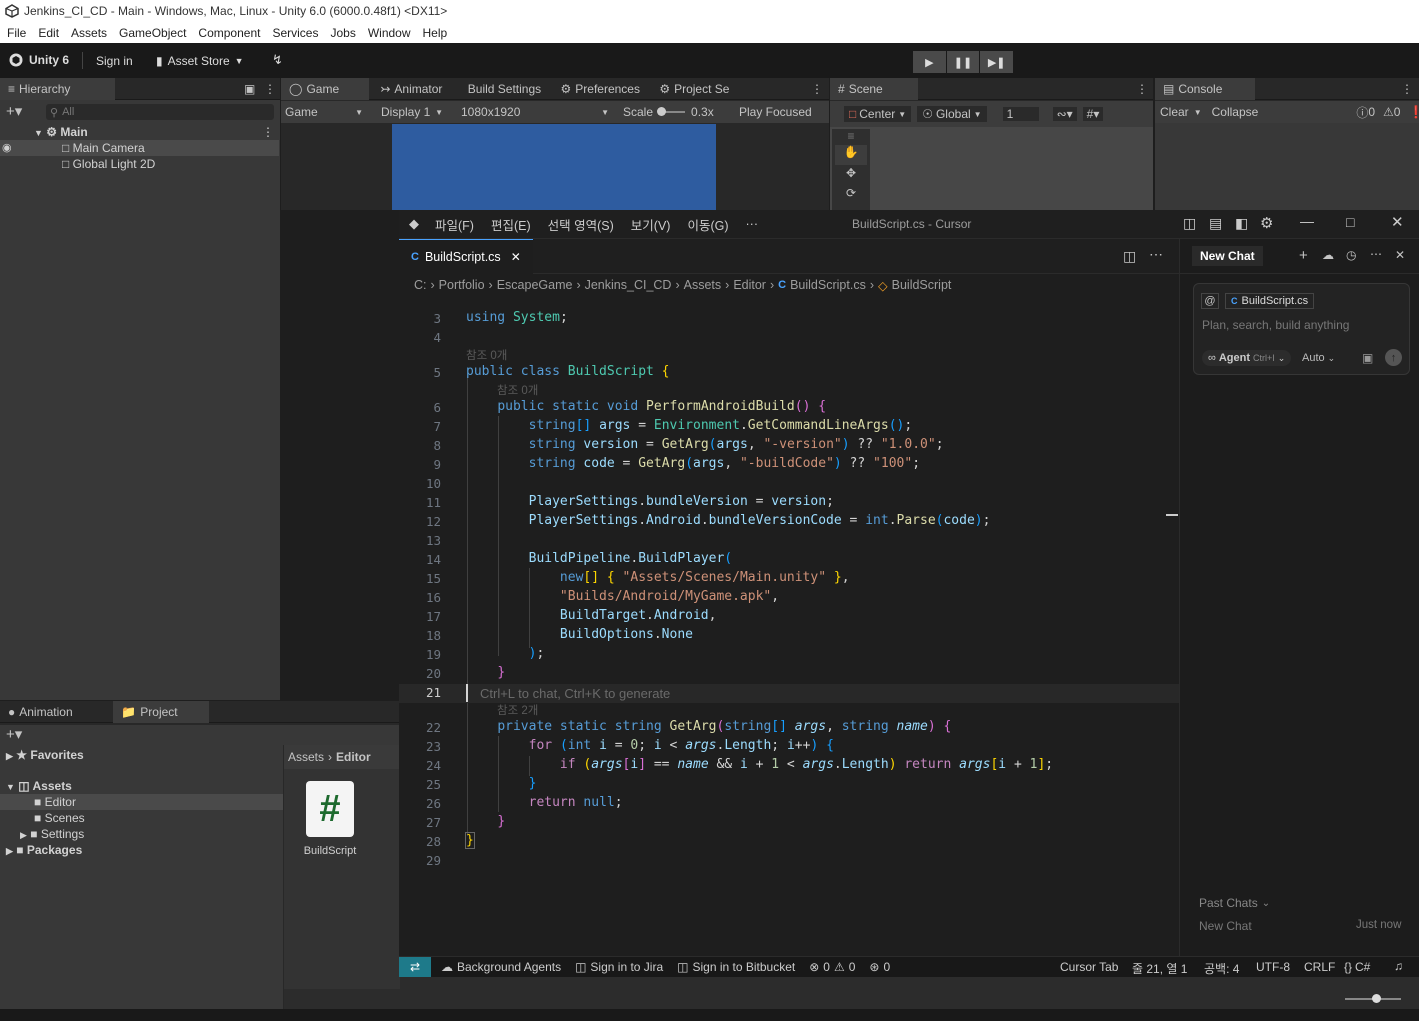 The image size is (1419, 1021). Describe the element at coordinates (1398, 966) in the screenshot. I see `bell-icon: ♫` at that location.